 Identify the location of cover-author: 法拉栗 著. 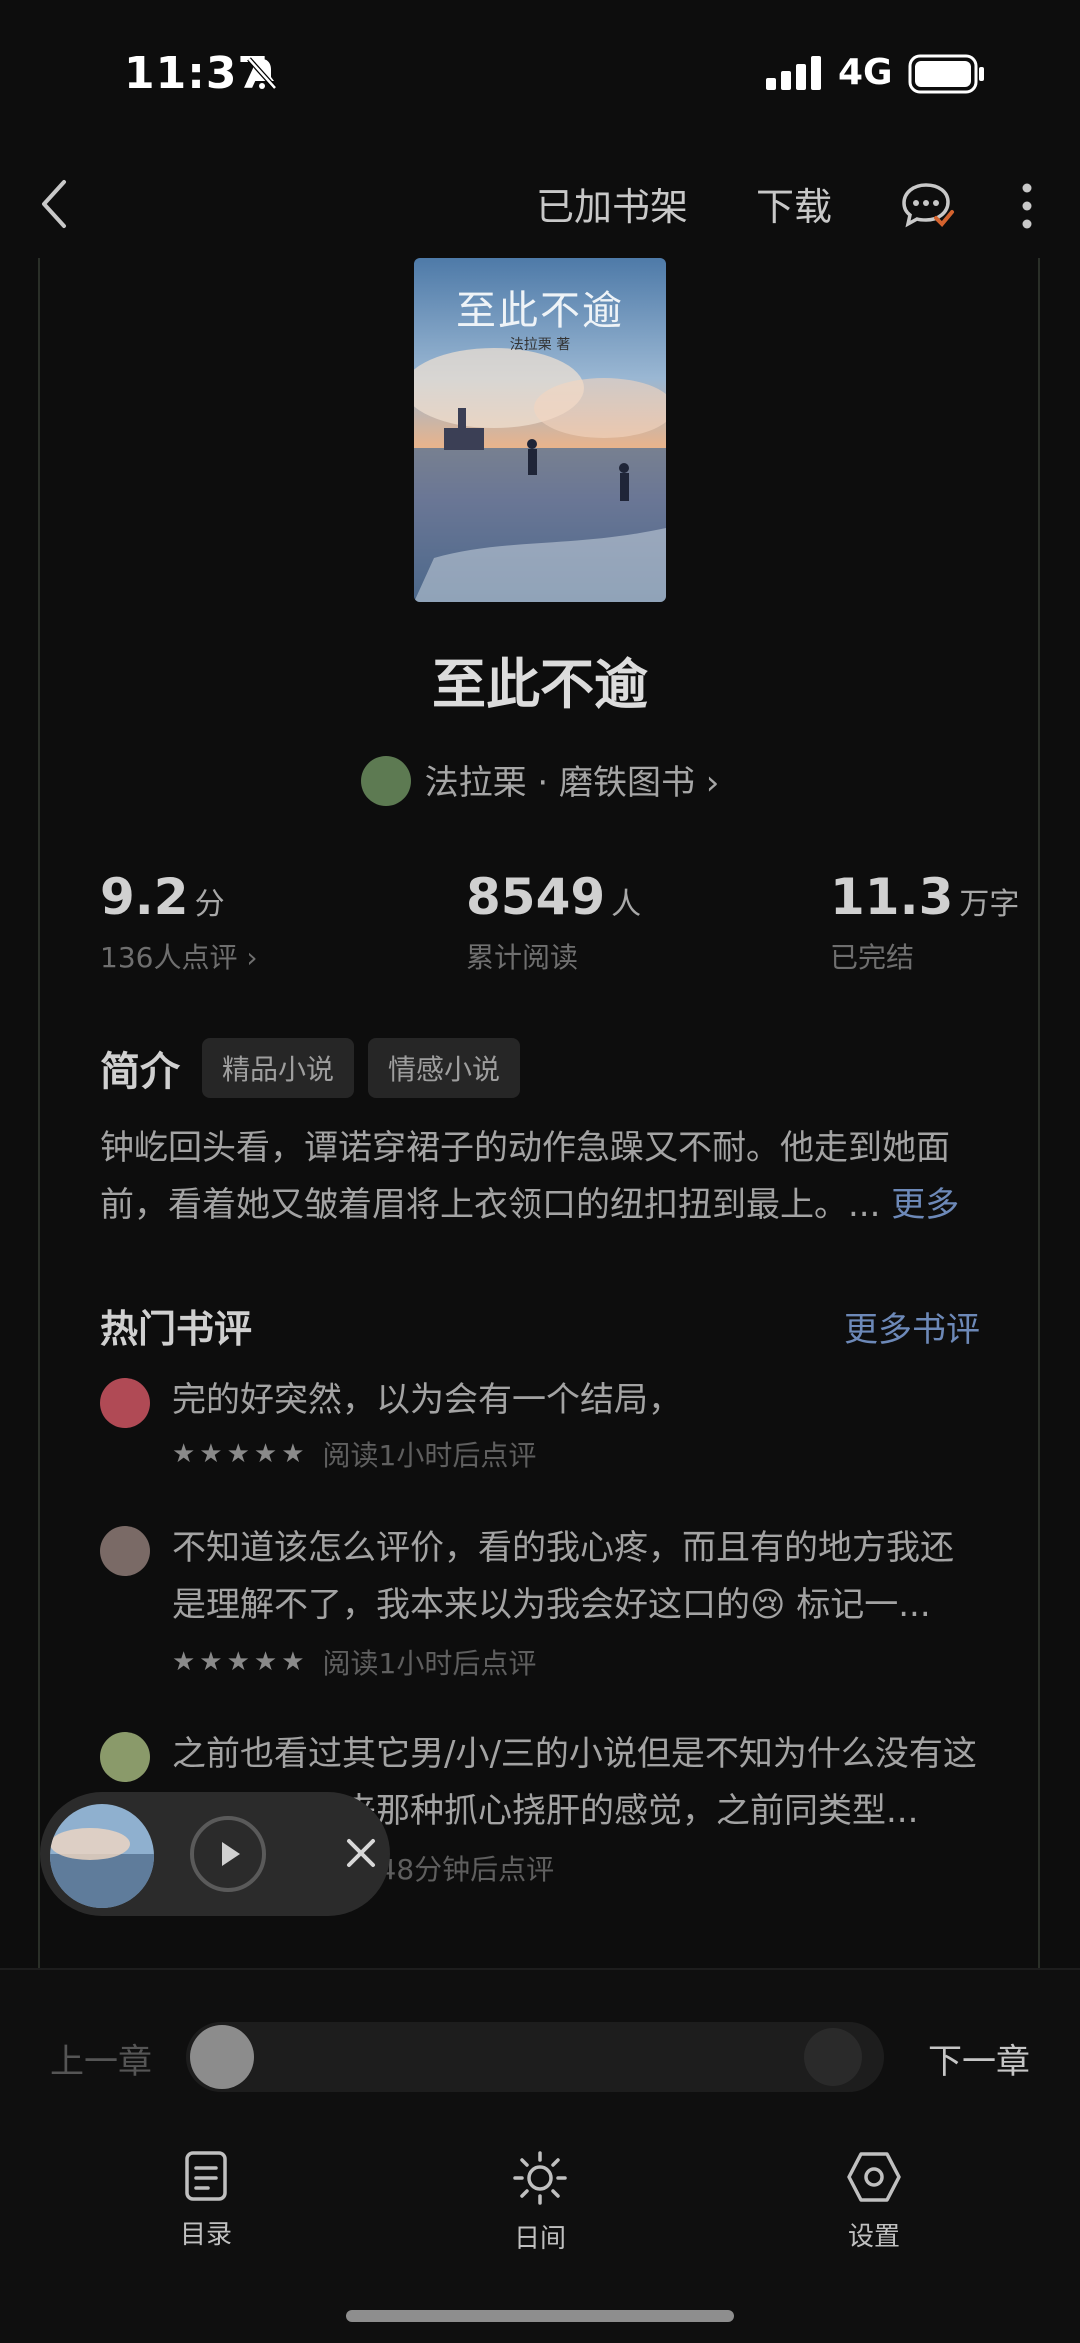
(540, 345).